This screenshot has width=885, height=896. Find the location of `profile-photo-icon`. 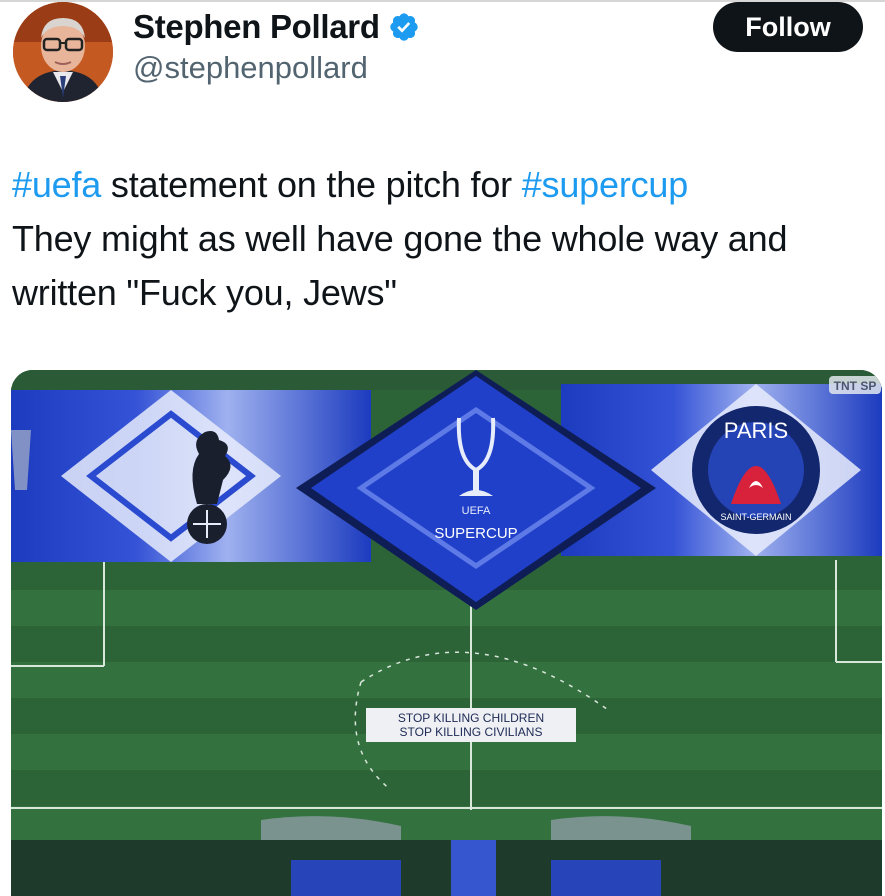

profile-photo-icon is located at coordinates (63, 52).